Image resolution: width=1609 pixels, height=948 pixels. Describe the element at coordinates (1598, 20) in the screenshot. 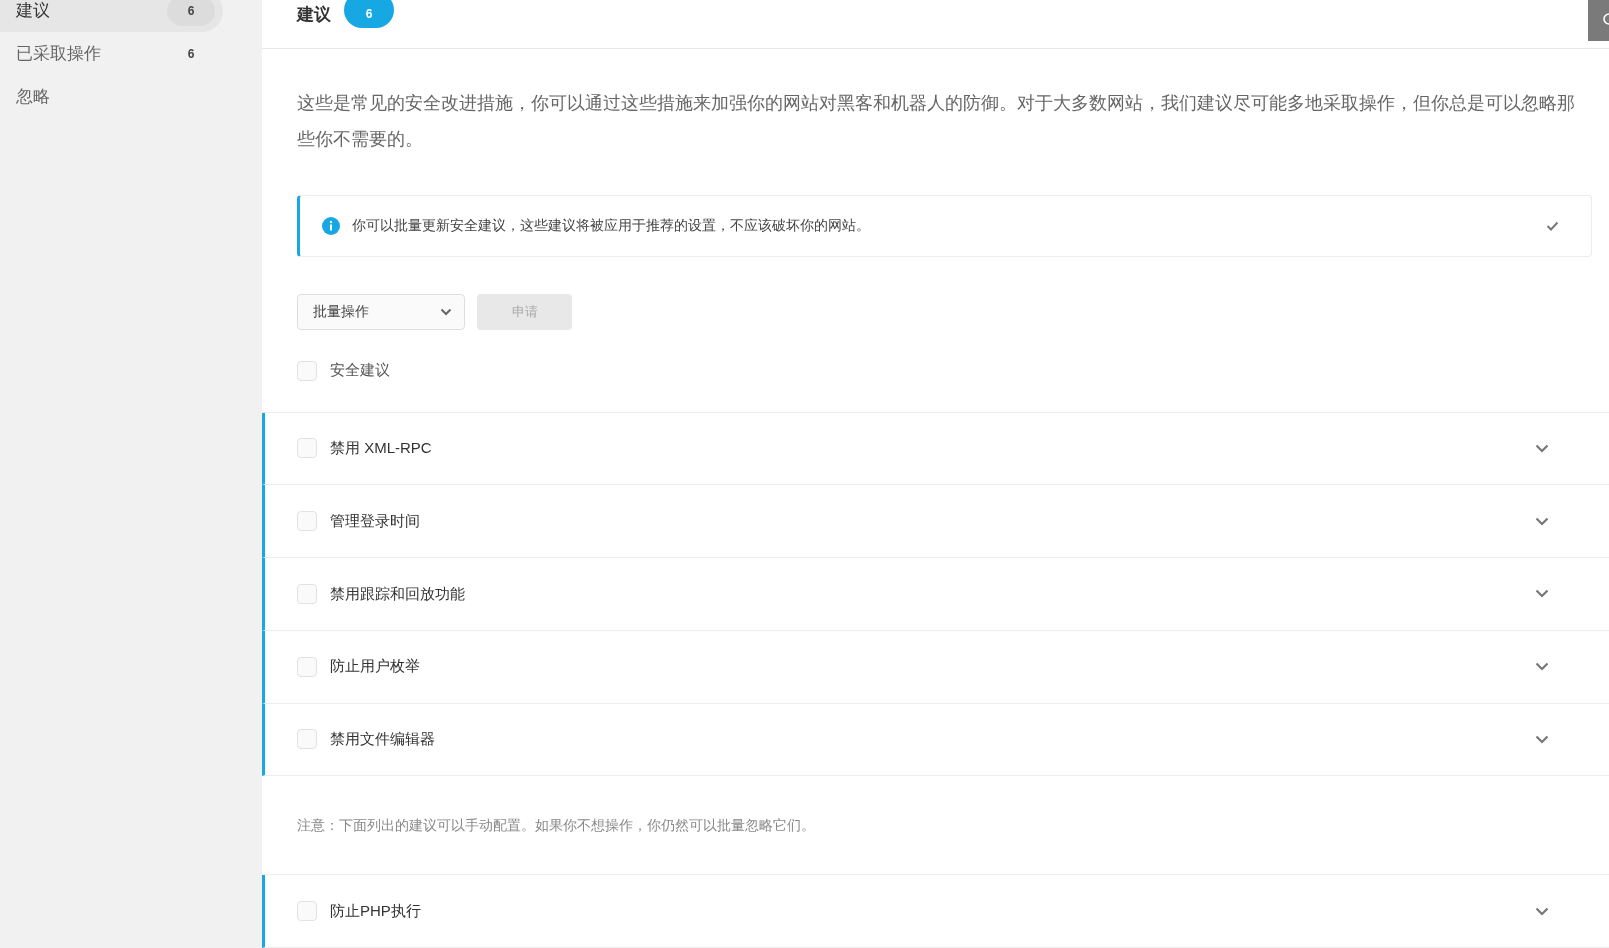

I see `corner-button` at that location.